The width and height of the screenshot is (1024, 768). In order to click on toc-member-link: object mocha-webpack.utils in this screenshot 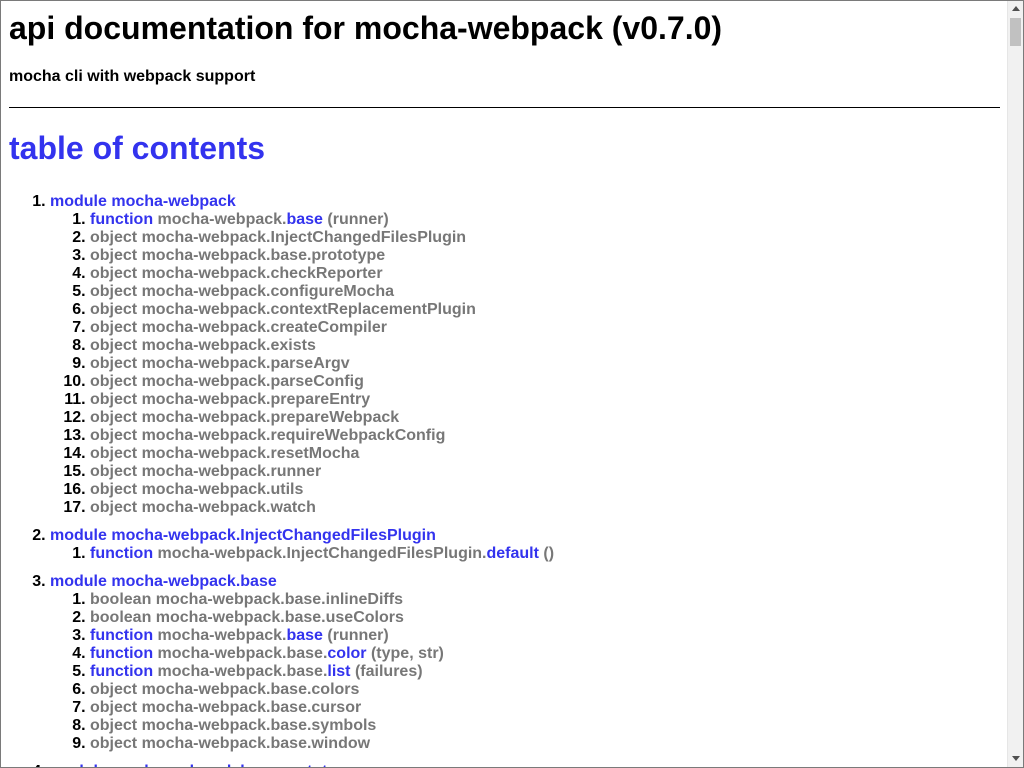, I will do `click(196, 489)`.